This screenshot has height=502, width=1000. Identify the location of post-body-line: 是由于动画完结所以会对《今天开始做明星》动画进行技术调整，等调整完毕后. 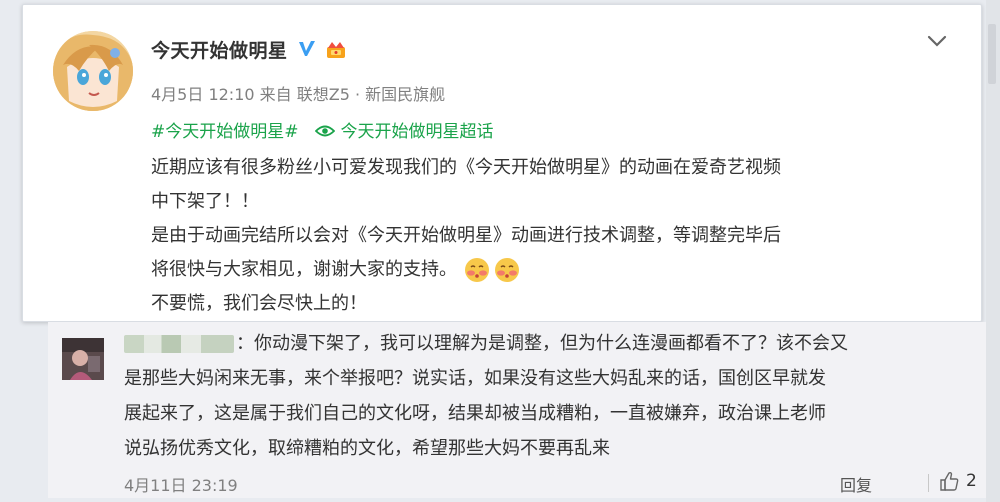
(466, 235).